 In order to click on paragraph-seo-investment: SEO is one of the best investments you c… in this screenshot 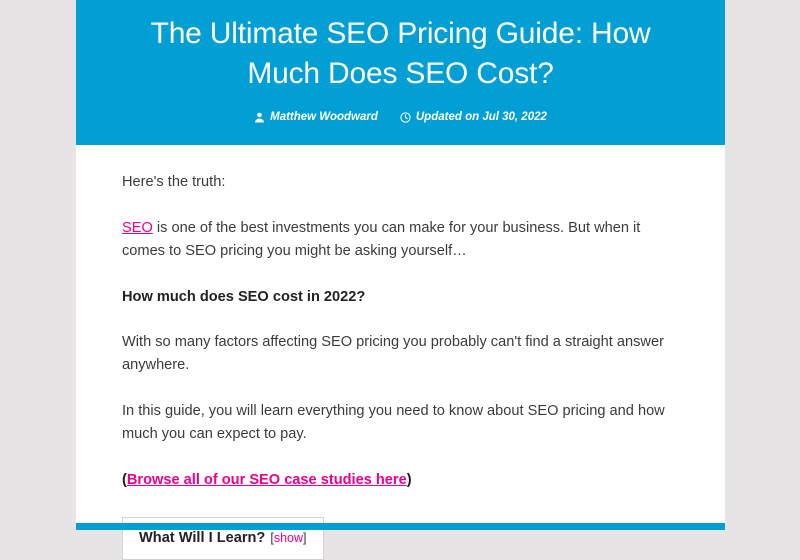, I will do `click(400, 240)`.